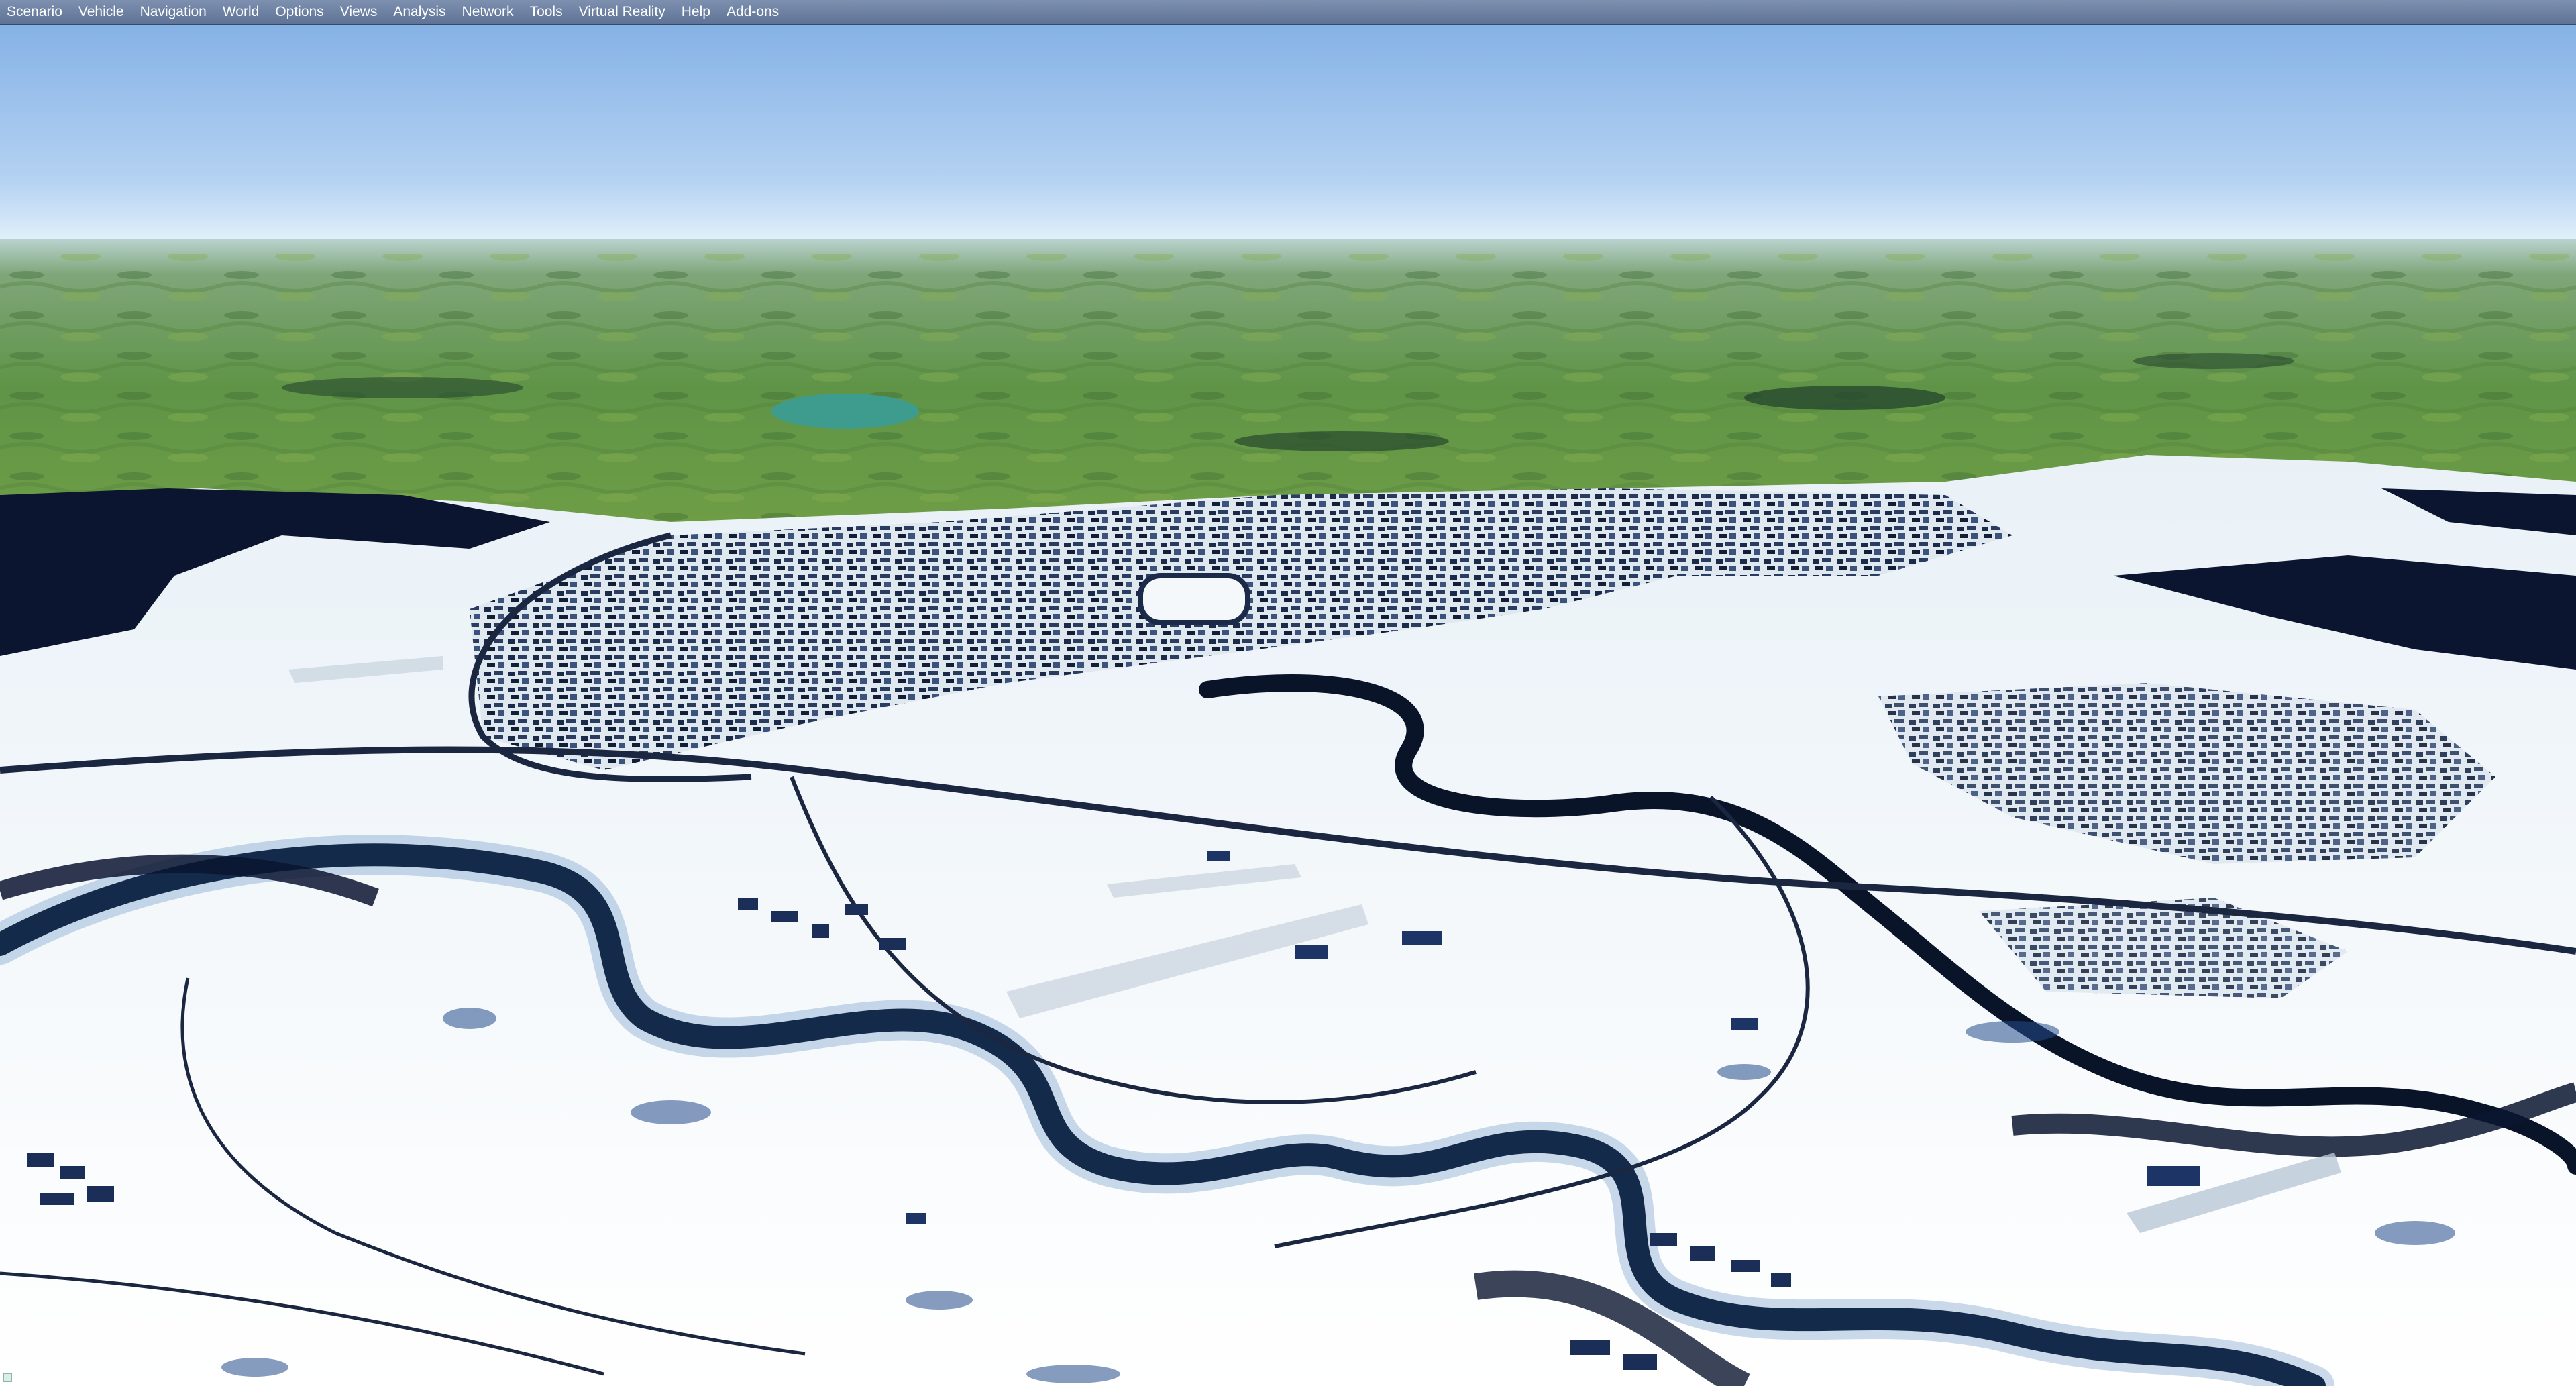 The height and width of the screenshot is (1386, 2576). What do you see at coordinates (696, 12) in the screenshot?
I see `menu-help: Help` at bounding box center [696, 12].